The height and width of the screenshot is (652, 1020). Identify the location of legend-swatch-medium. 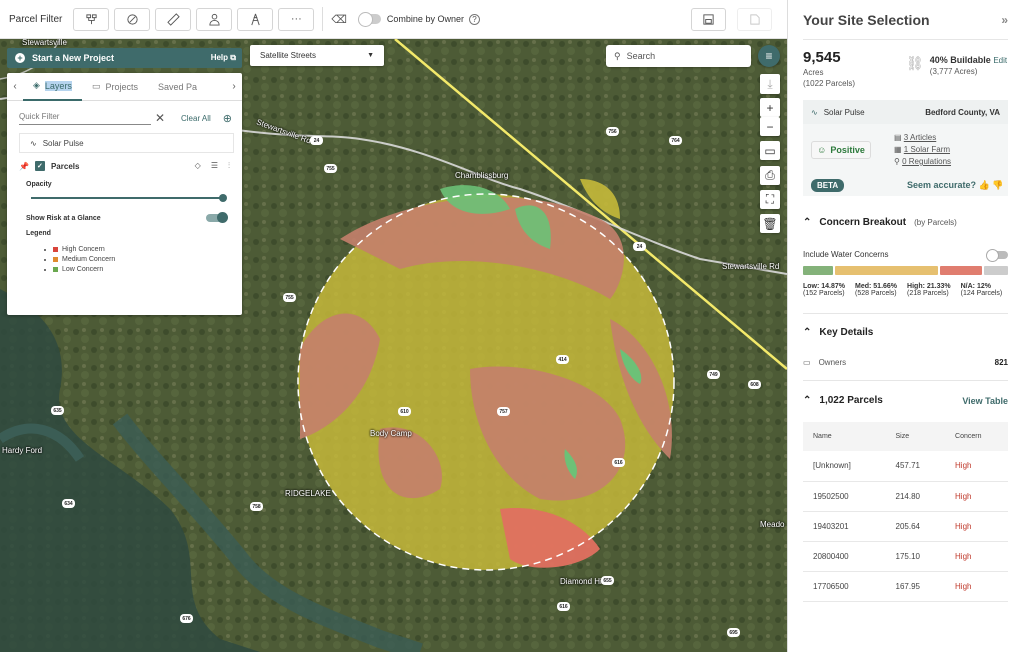
(55, 259).